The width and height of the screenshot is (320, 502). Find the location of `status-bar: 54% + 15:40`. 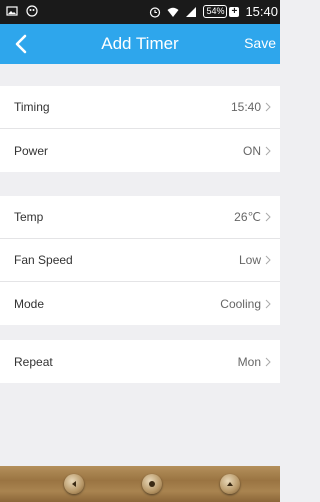

status-bar: 54% + 15:40 is located at coordinates (140, 12).